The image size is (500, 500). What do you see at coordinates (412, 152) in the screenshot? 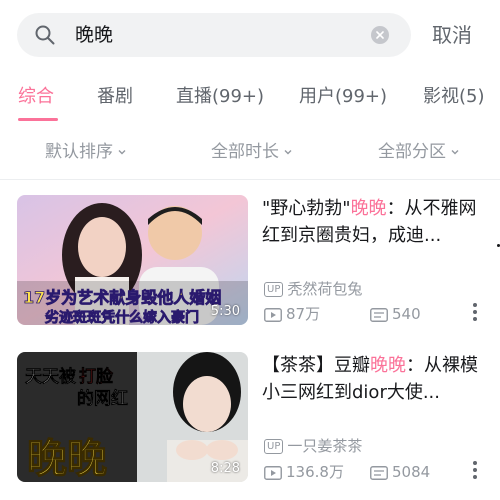
I see `category-filter-label: 全部分区` at bounding box center [412, 152].